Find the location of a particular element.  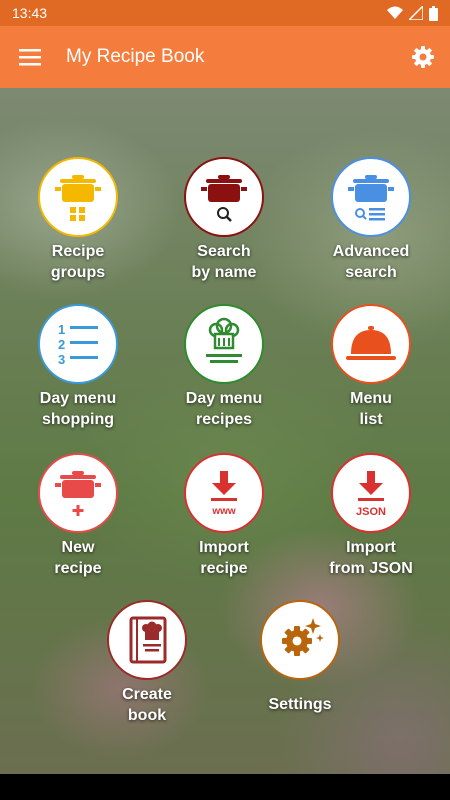

menu-list-tile: Menu list is located at coordinates (371, 367).